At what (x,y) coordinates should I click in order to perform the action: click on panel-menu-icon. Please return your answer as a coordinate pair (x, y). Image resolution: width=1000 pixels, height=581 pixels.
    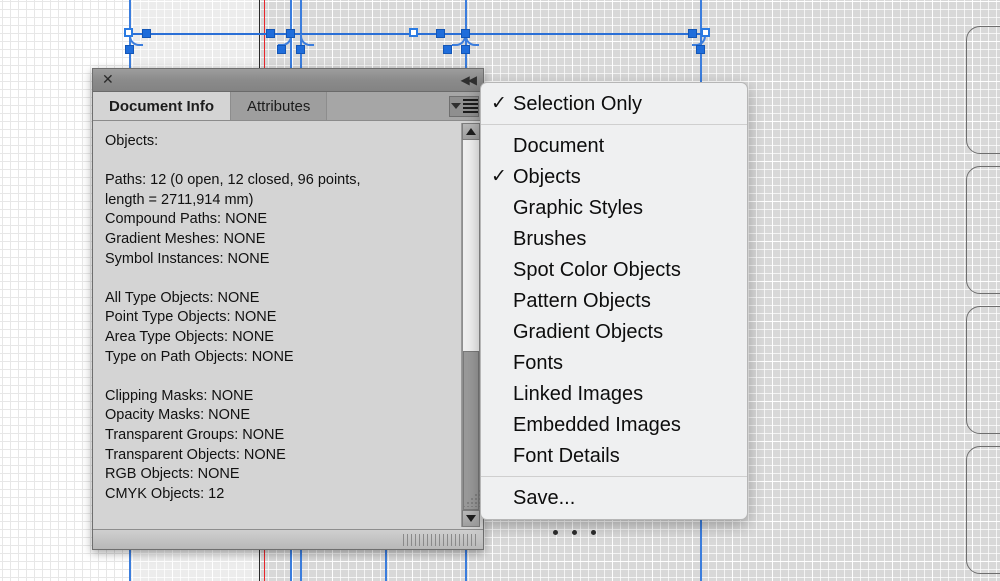
    Looking at the image, I should click on (464, 106).